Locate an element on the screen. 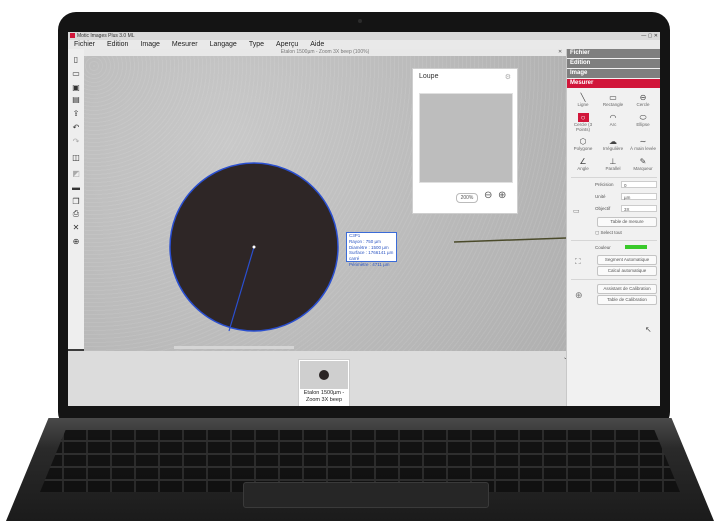  menu-mesurer: Mesurer is located at coordinates (185, 44).